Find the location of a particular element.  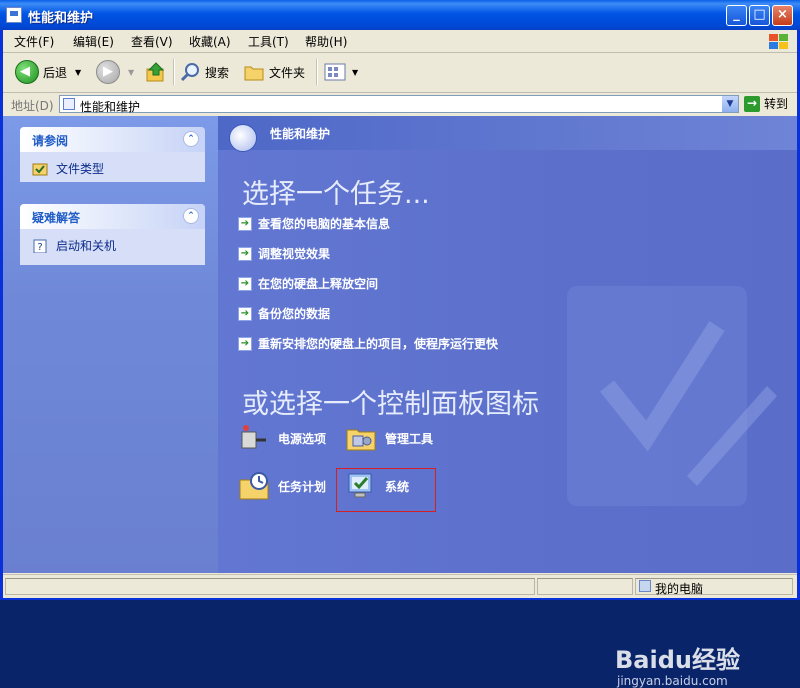

menu-bar: 文件(F) 编辑(E) 查看(V) 收藏(A) 工具(T) 帮助(H) is located at coordinates (400, 41).